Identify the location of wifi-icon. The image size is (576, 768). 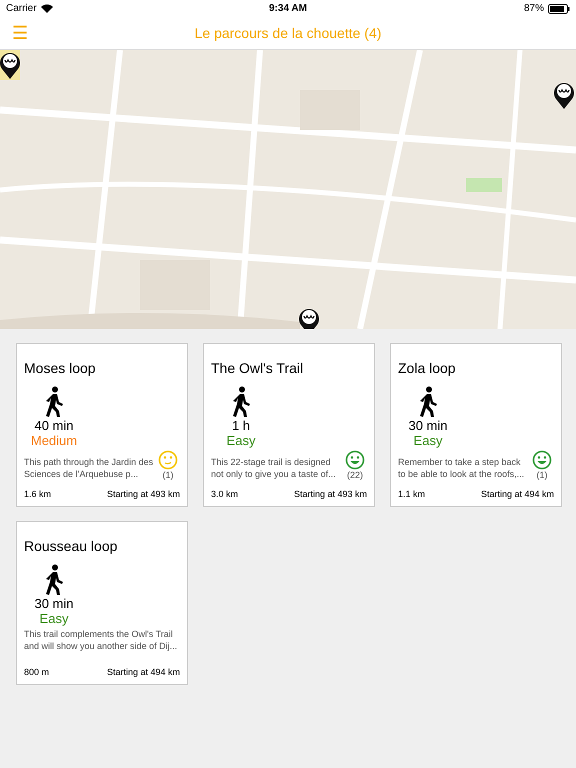
(46, 8).